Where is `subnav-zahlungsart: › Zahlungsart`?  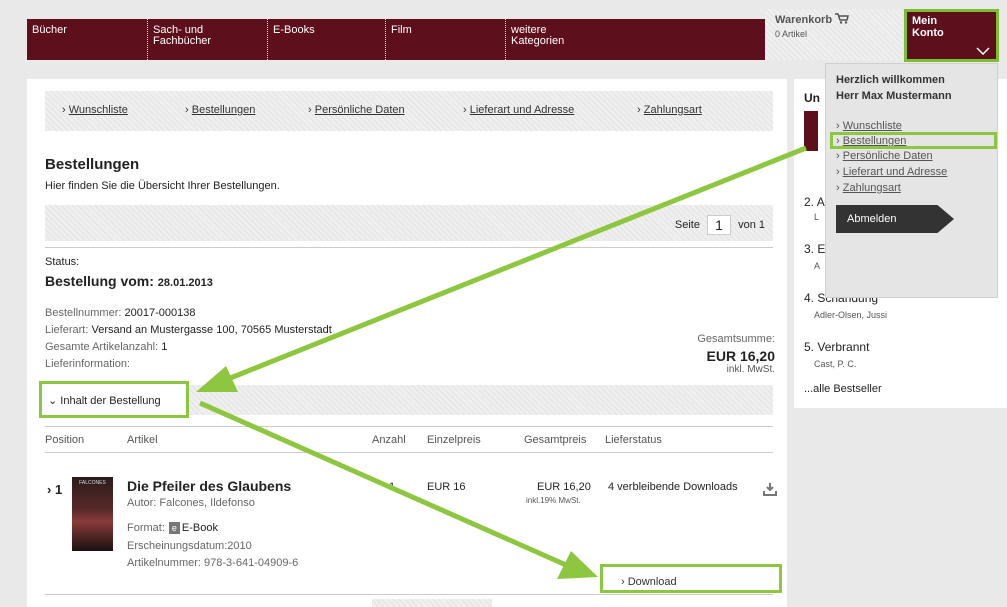 subnav-zahlungsart: › Zahlungsart is located at coordinates (669, 110).